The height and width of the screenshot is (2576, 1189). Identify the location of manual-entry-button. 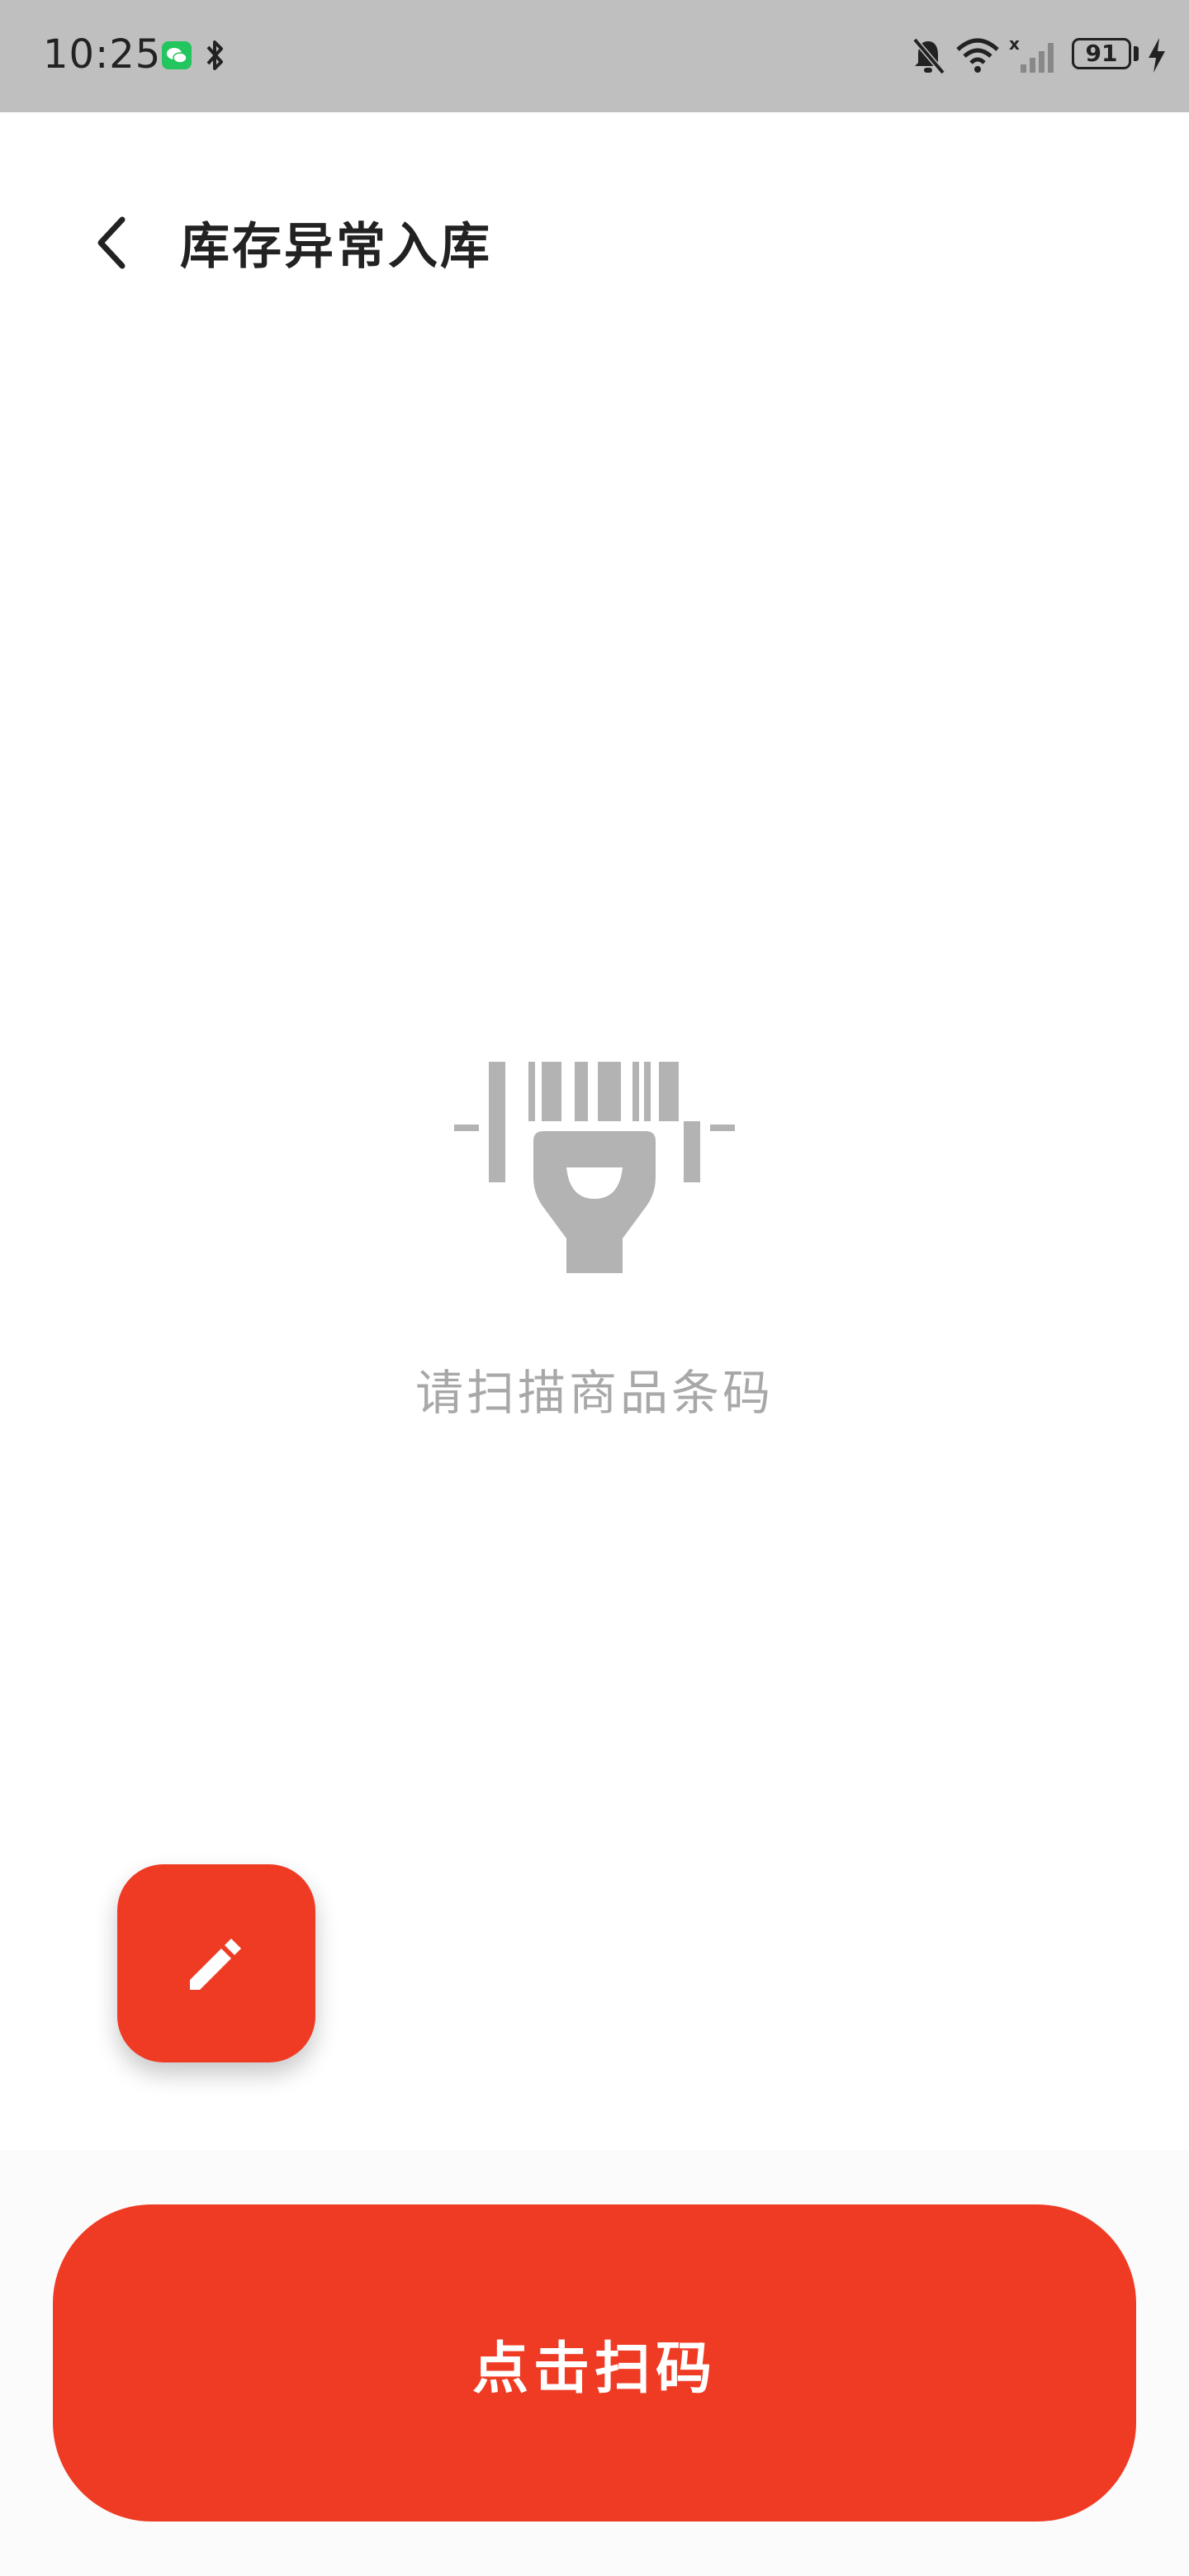
(216, 1963).